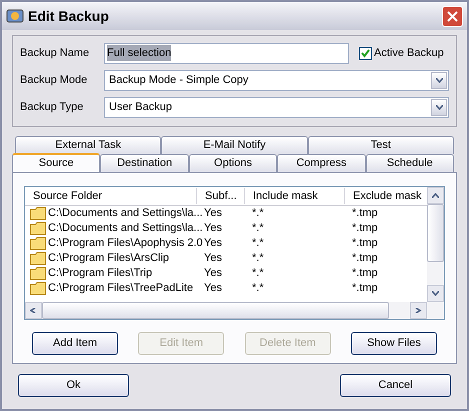 This screenshot has width=469, height=411. I want to click on checkbox, so click(365, 53).